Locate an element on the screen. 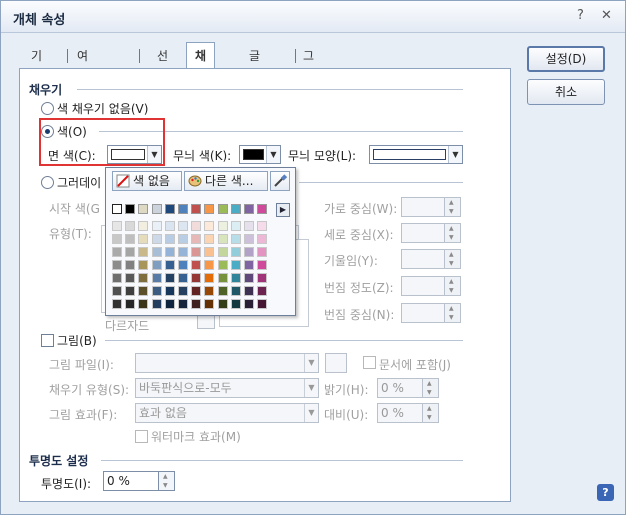 Image resolution: width=626 pixels, height=515 pixels. close-icon: ✕ is located at coordinates (606, 15).